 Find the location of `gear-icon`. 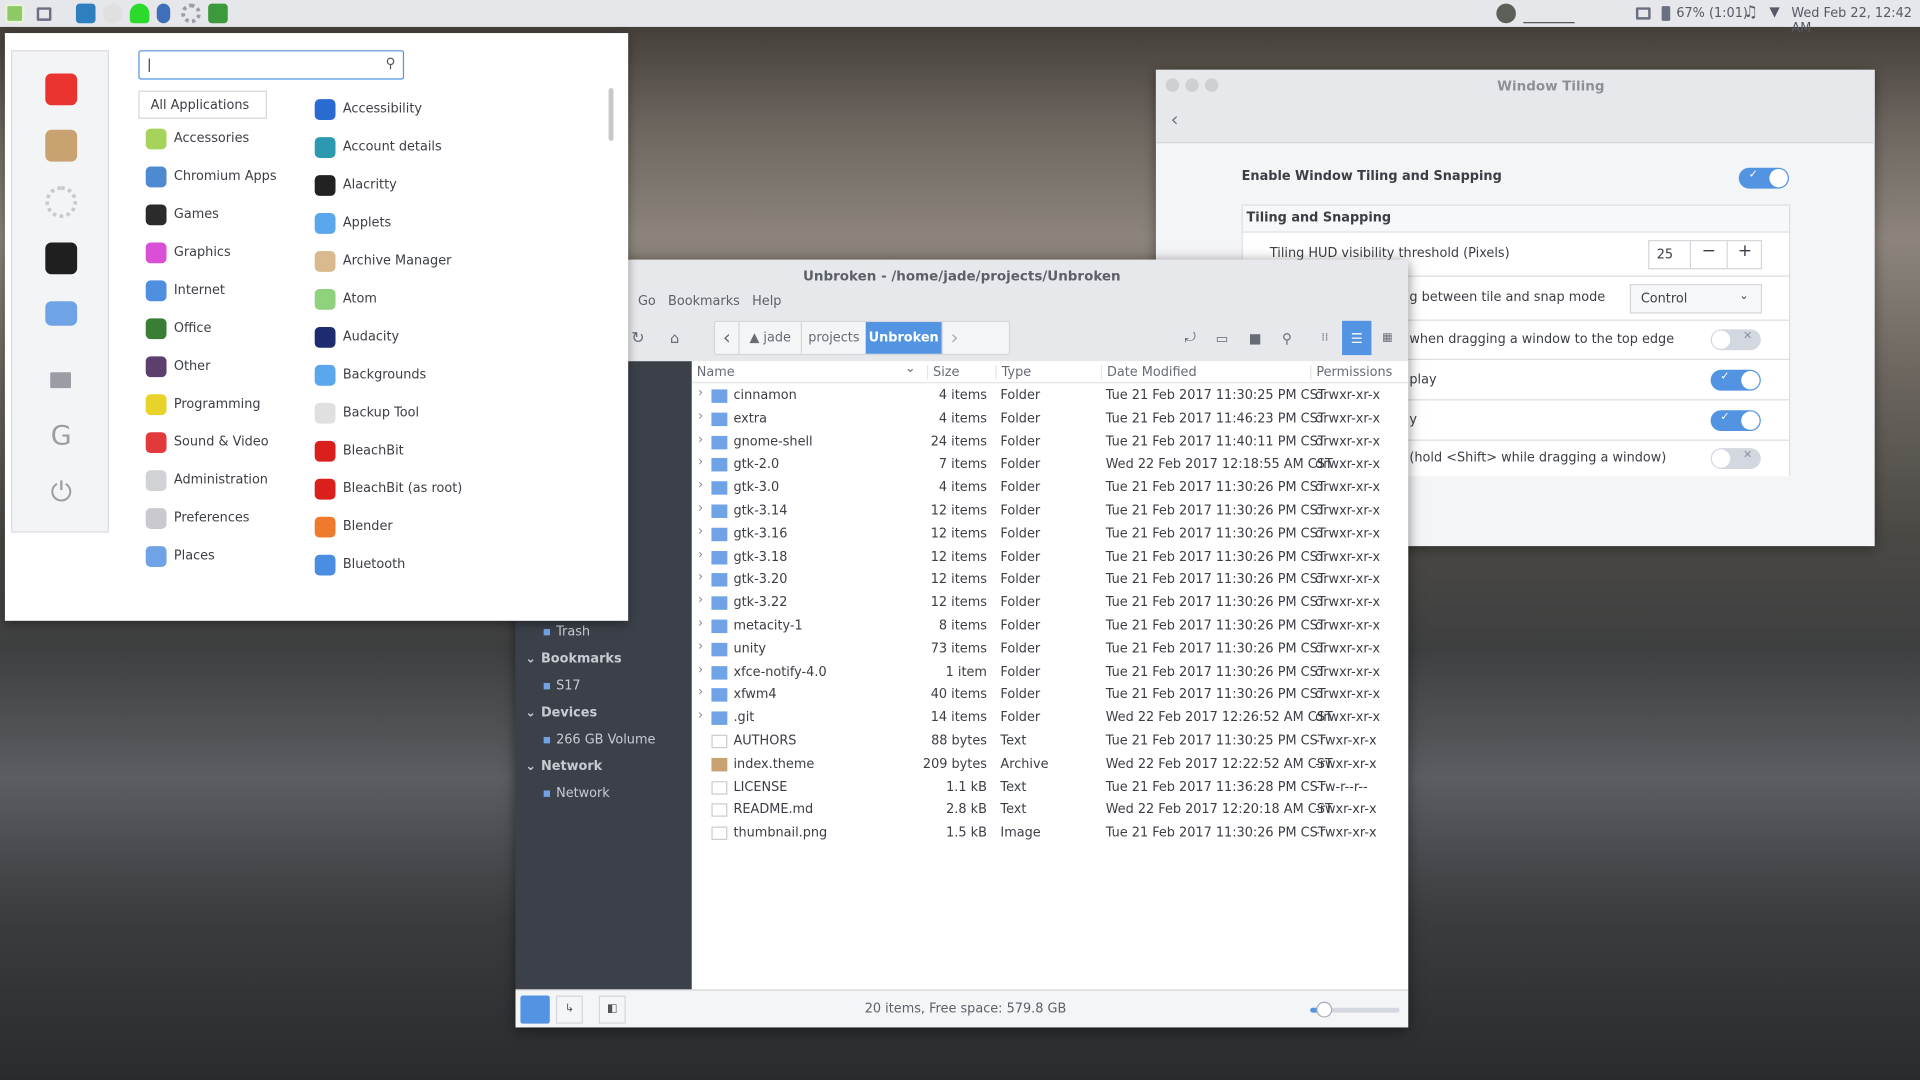

gear-icon is located at coordinates (191, 13).